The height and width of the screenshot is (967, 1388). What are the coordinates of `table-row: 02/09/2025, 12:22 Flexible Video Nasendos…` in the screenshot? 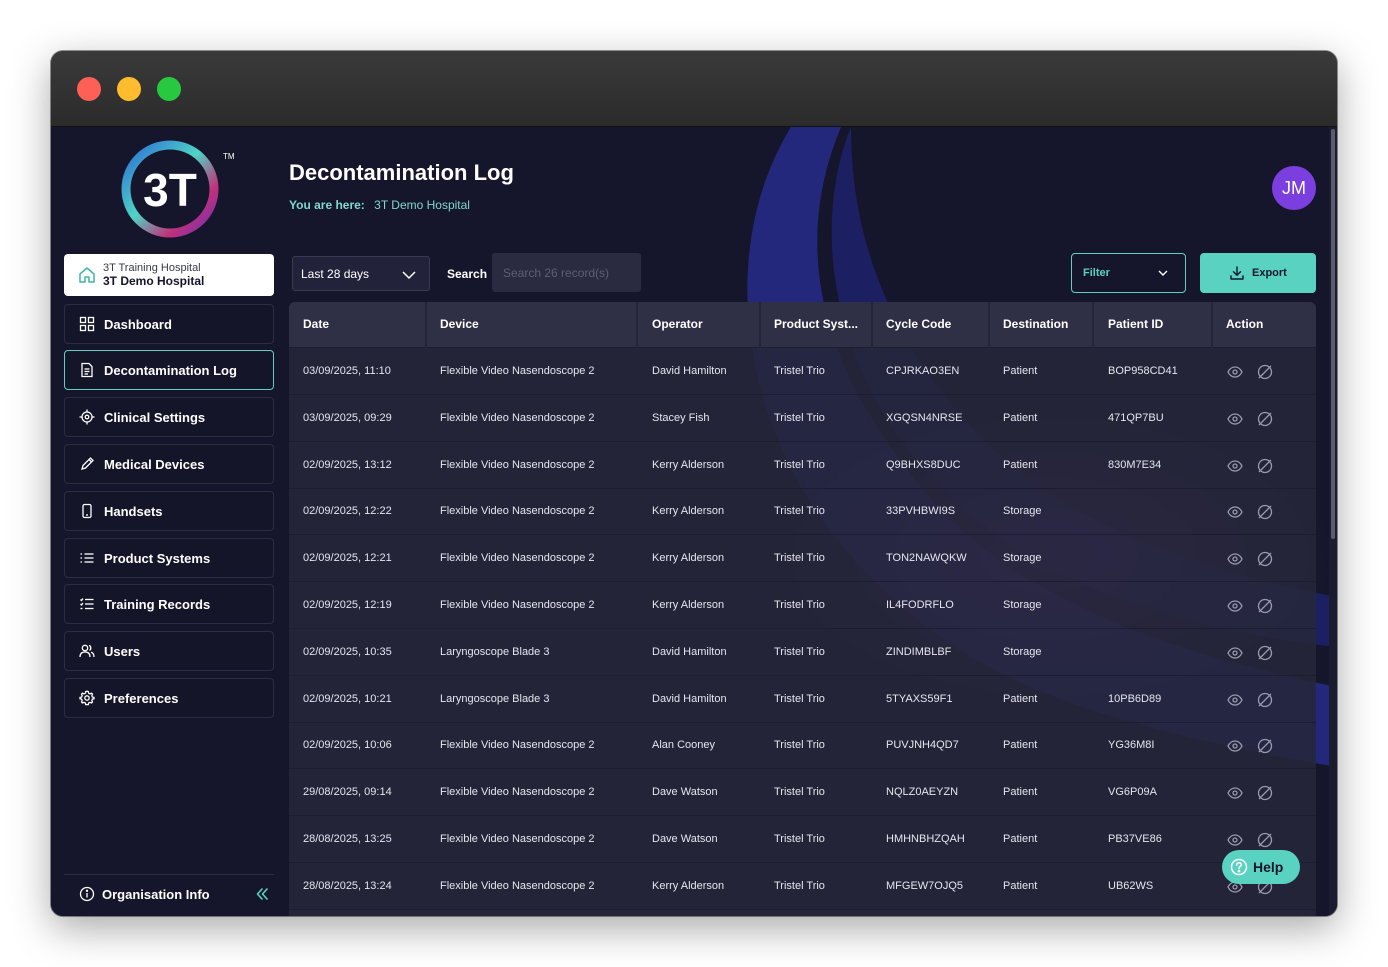 It's located at (802, 512).